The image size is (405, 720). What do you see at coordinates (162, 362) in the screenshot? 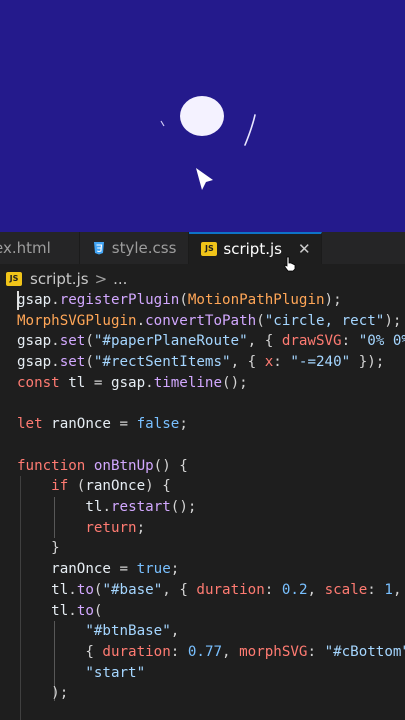
I see `code-token: "#rectSentItems"` at bounding box center [162, 362].